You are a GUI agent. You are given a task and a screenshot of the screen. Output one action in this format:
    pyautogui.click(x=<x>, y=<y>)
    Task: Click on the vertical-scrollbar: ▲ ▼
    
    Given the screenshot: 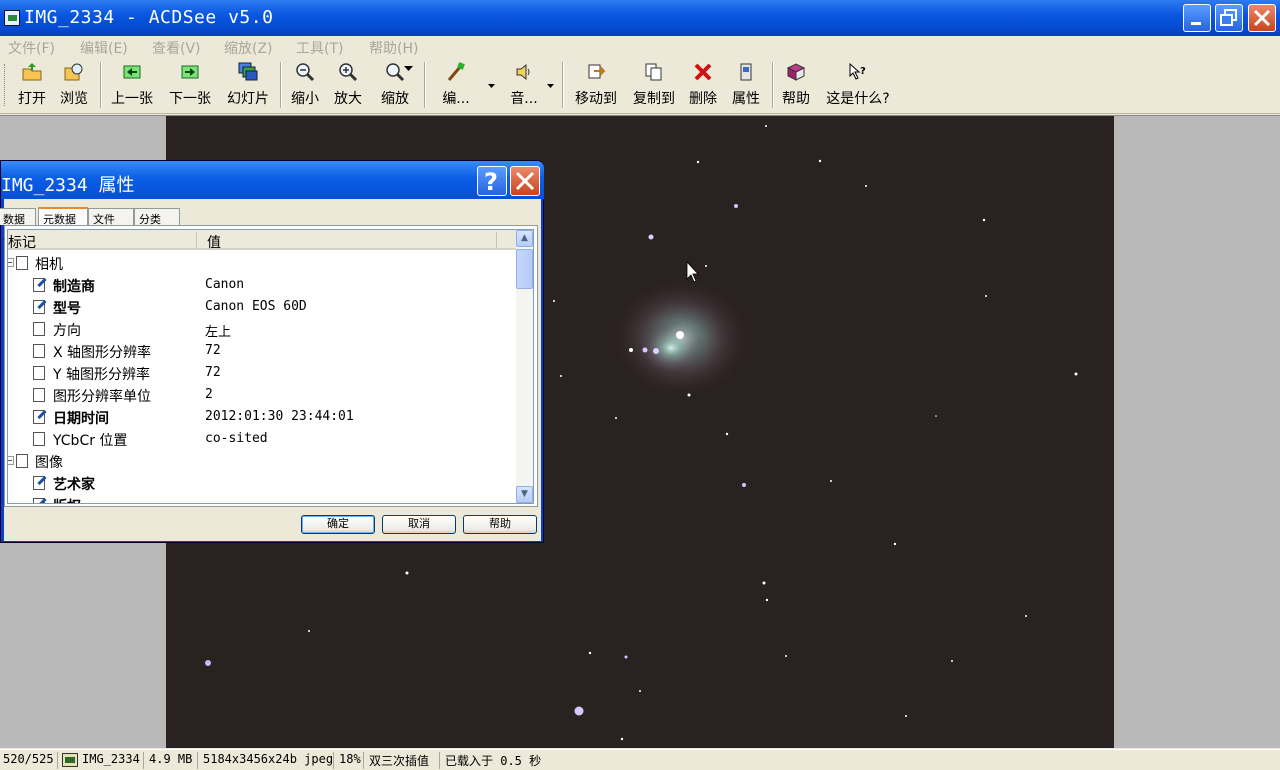 What is the action you would take?
    pyautogui.click(x=524, y=366)
    